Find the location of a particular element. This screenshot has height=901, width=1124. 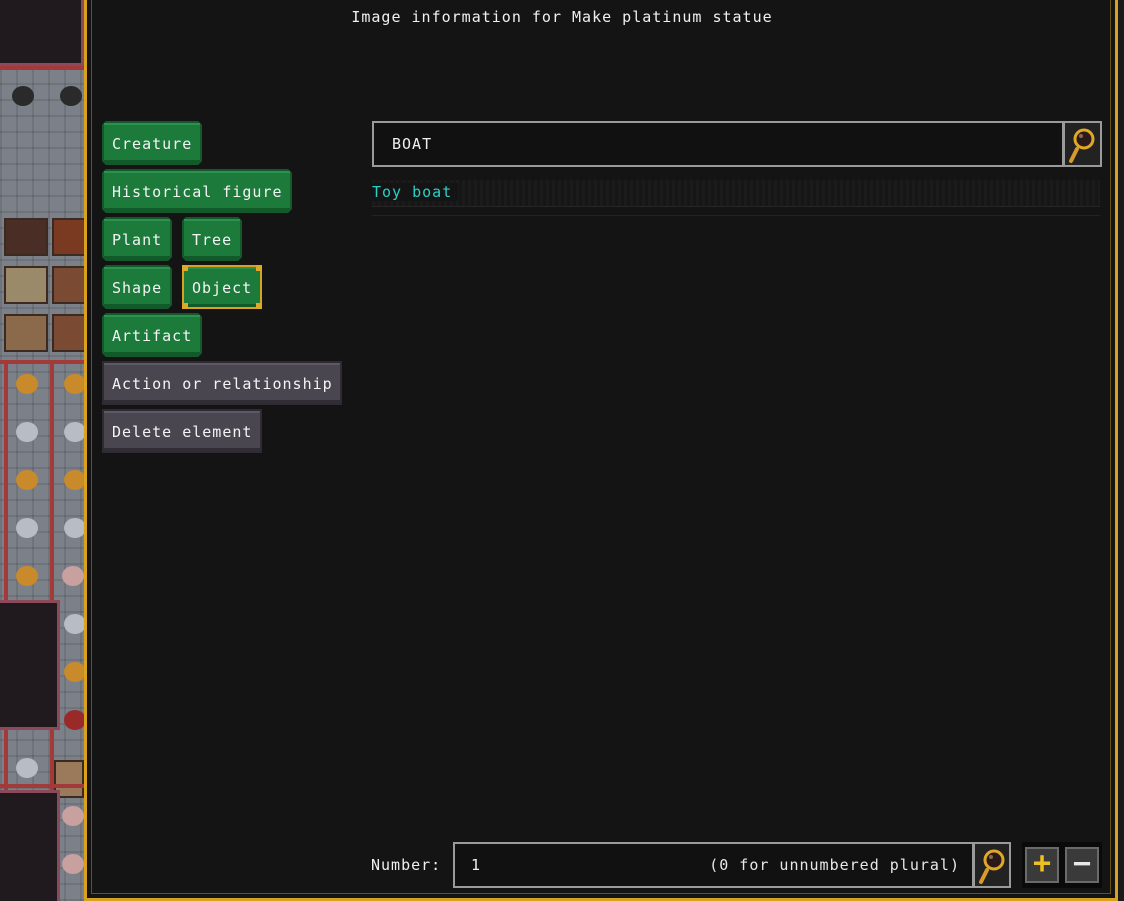

number-value: 1 is located at coordinates (476, 865).